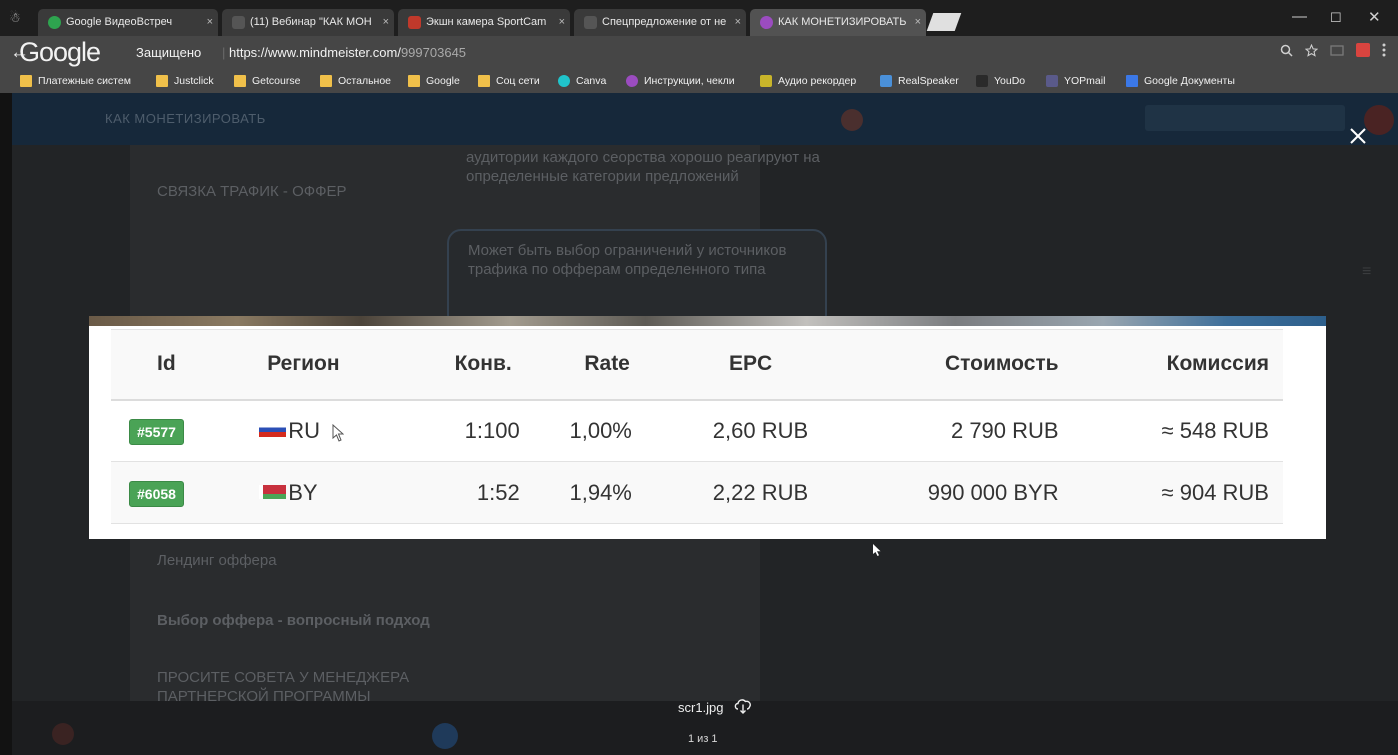  What do you see at coordinates (1336, 18) in the screenshot?
I see `maximize-button: ☐` at bounding box center [1336, 18].